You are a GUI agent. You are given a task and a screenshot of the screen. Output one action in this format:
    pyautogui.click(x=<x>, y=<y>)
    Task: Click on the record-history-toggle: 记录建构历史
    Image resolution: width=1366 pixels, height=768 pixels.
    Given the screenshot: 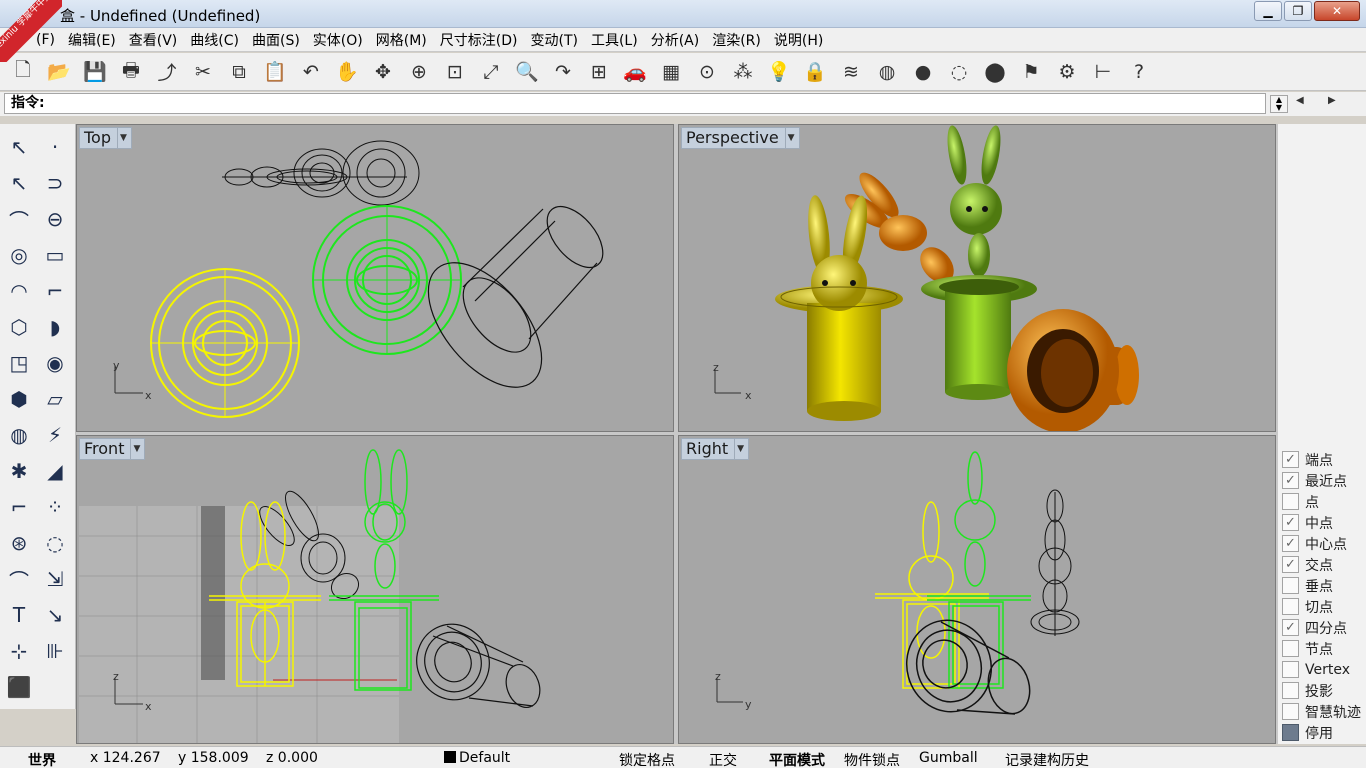 What is the action you would take?
    pyautogui.click(x=1047, y=759)
    